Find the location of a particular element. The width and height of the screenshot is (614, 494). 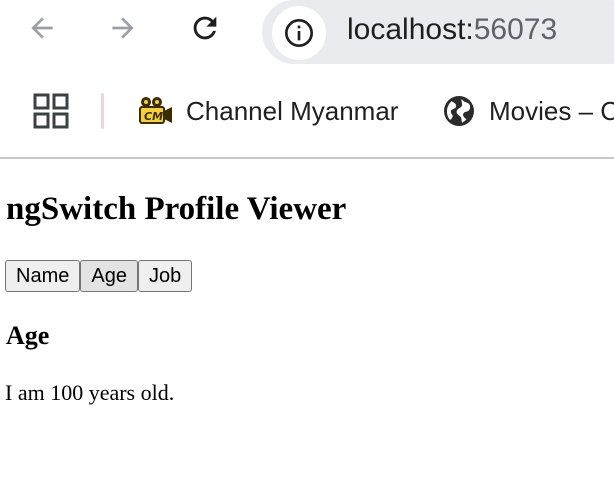

arrow-right-icon is located at coordinates (123, 28).